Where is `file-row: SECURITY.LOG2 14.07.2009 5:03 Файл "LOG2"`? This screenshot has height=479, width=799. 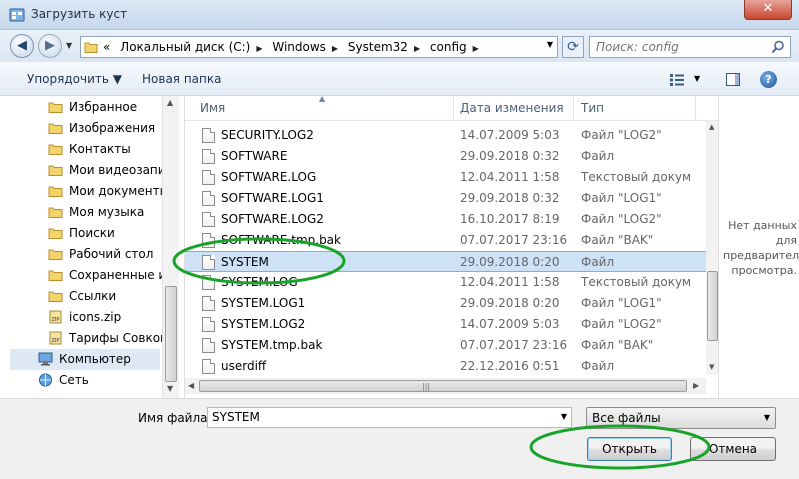
file-row: SECURITY.LOG2 14.07.2009 5:03 Файл "LOG2" is located at coordinates (446, 135).